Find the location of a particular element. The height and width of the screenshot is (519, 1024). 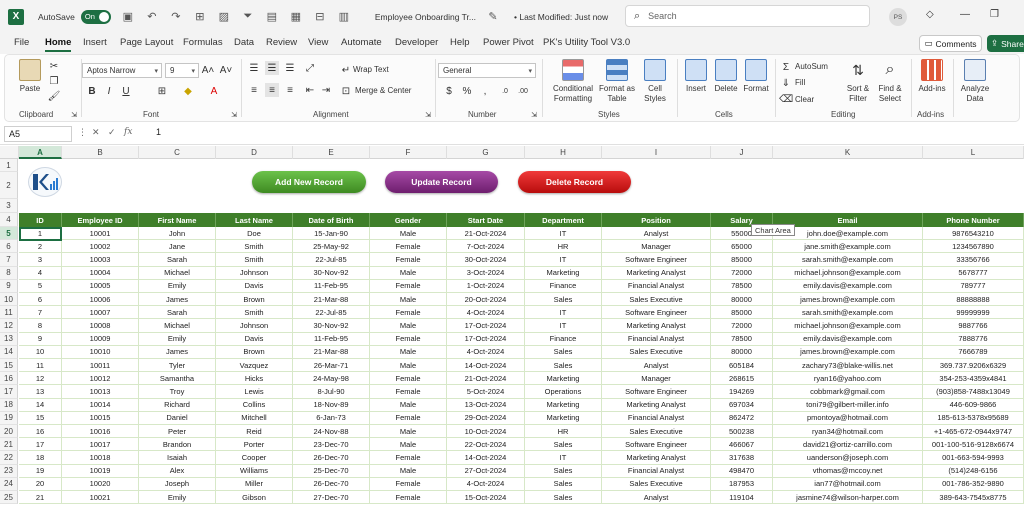

row-header-1: 1 is located at coordinates (9, 165).